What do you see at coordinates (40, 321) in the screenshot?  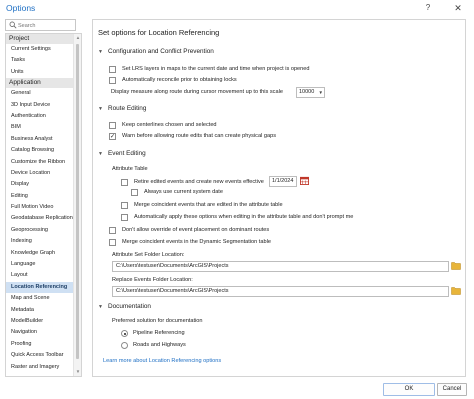 I see `sidebar-item-modelbuilder: ModelBuilder` at bounding box center [40, 321].